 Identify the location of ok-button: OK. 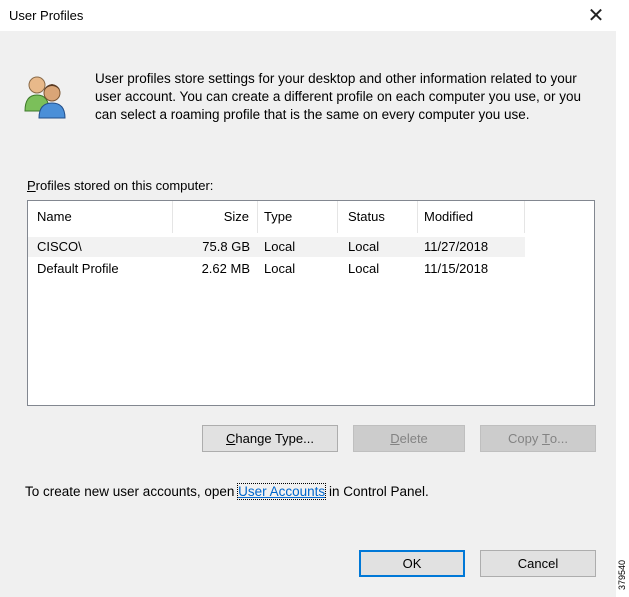
(412, 563).